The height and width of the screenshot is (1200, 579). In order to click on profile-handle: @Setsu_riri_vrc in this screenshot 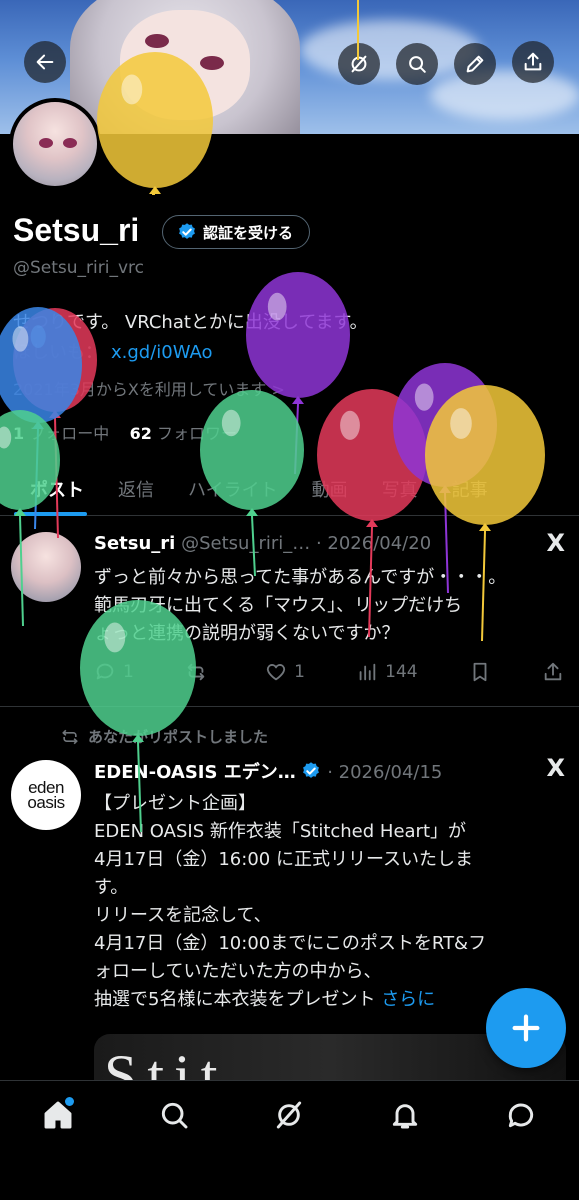, I will do `click(78, 268)`.